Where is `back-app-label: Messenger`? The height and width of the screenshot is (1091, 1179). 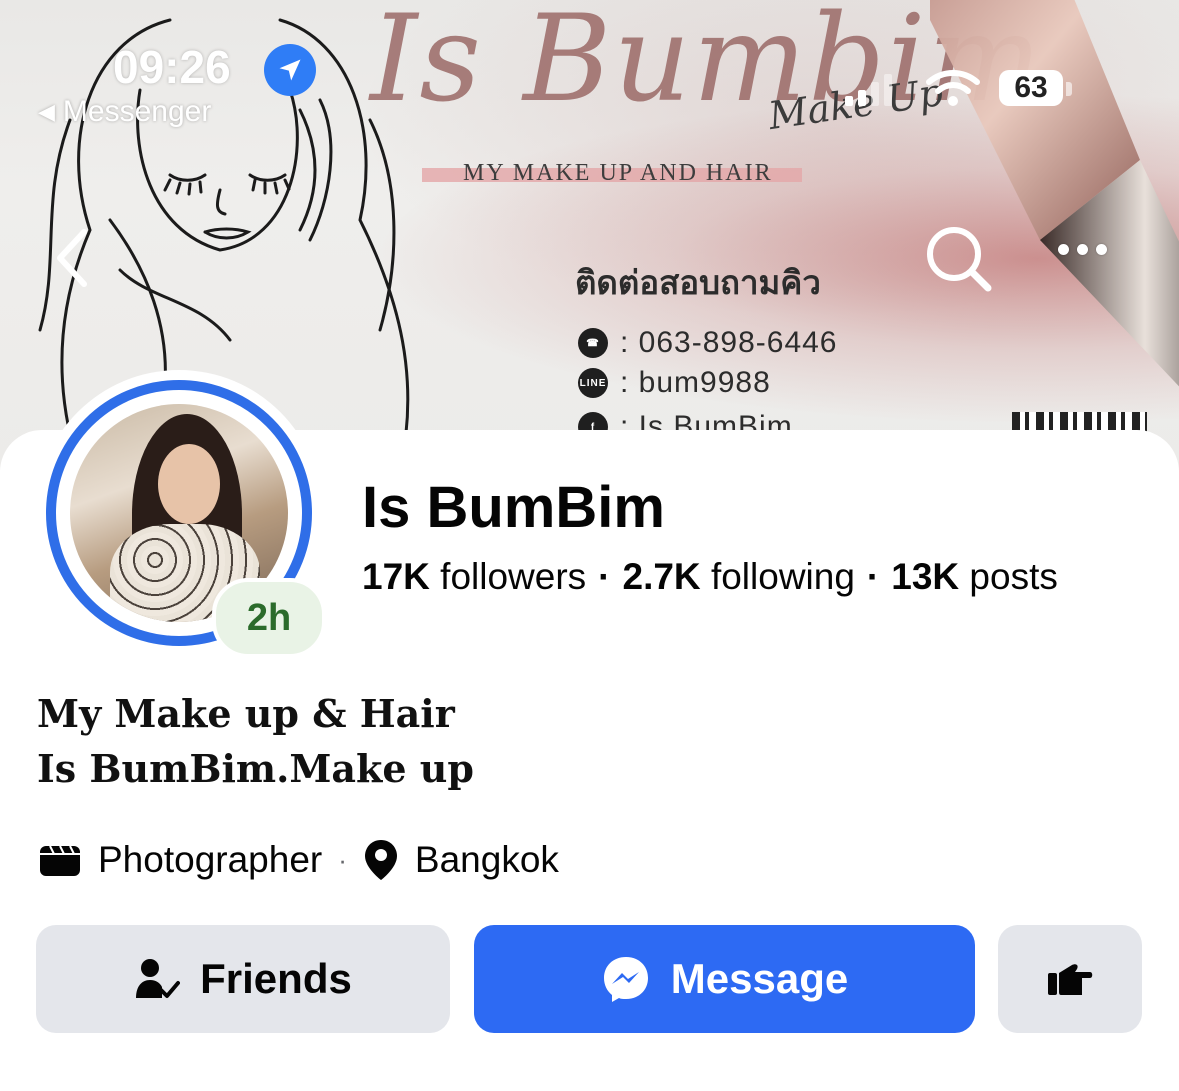
back-app-label: Messenger is located at coordinates (137, 111).